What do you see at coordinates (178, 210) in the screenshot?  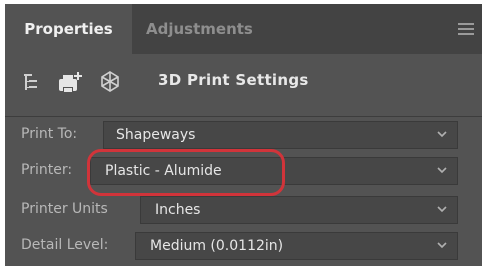 I see `printer-units-value: Inches` at bounding box center [178, 210].